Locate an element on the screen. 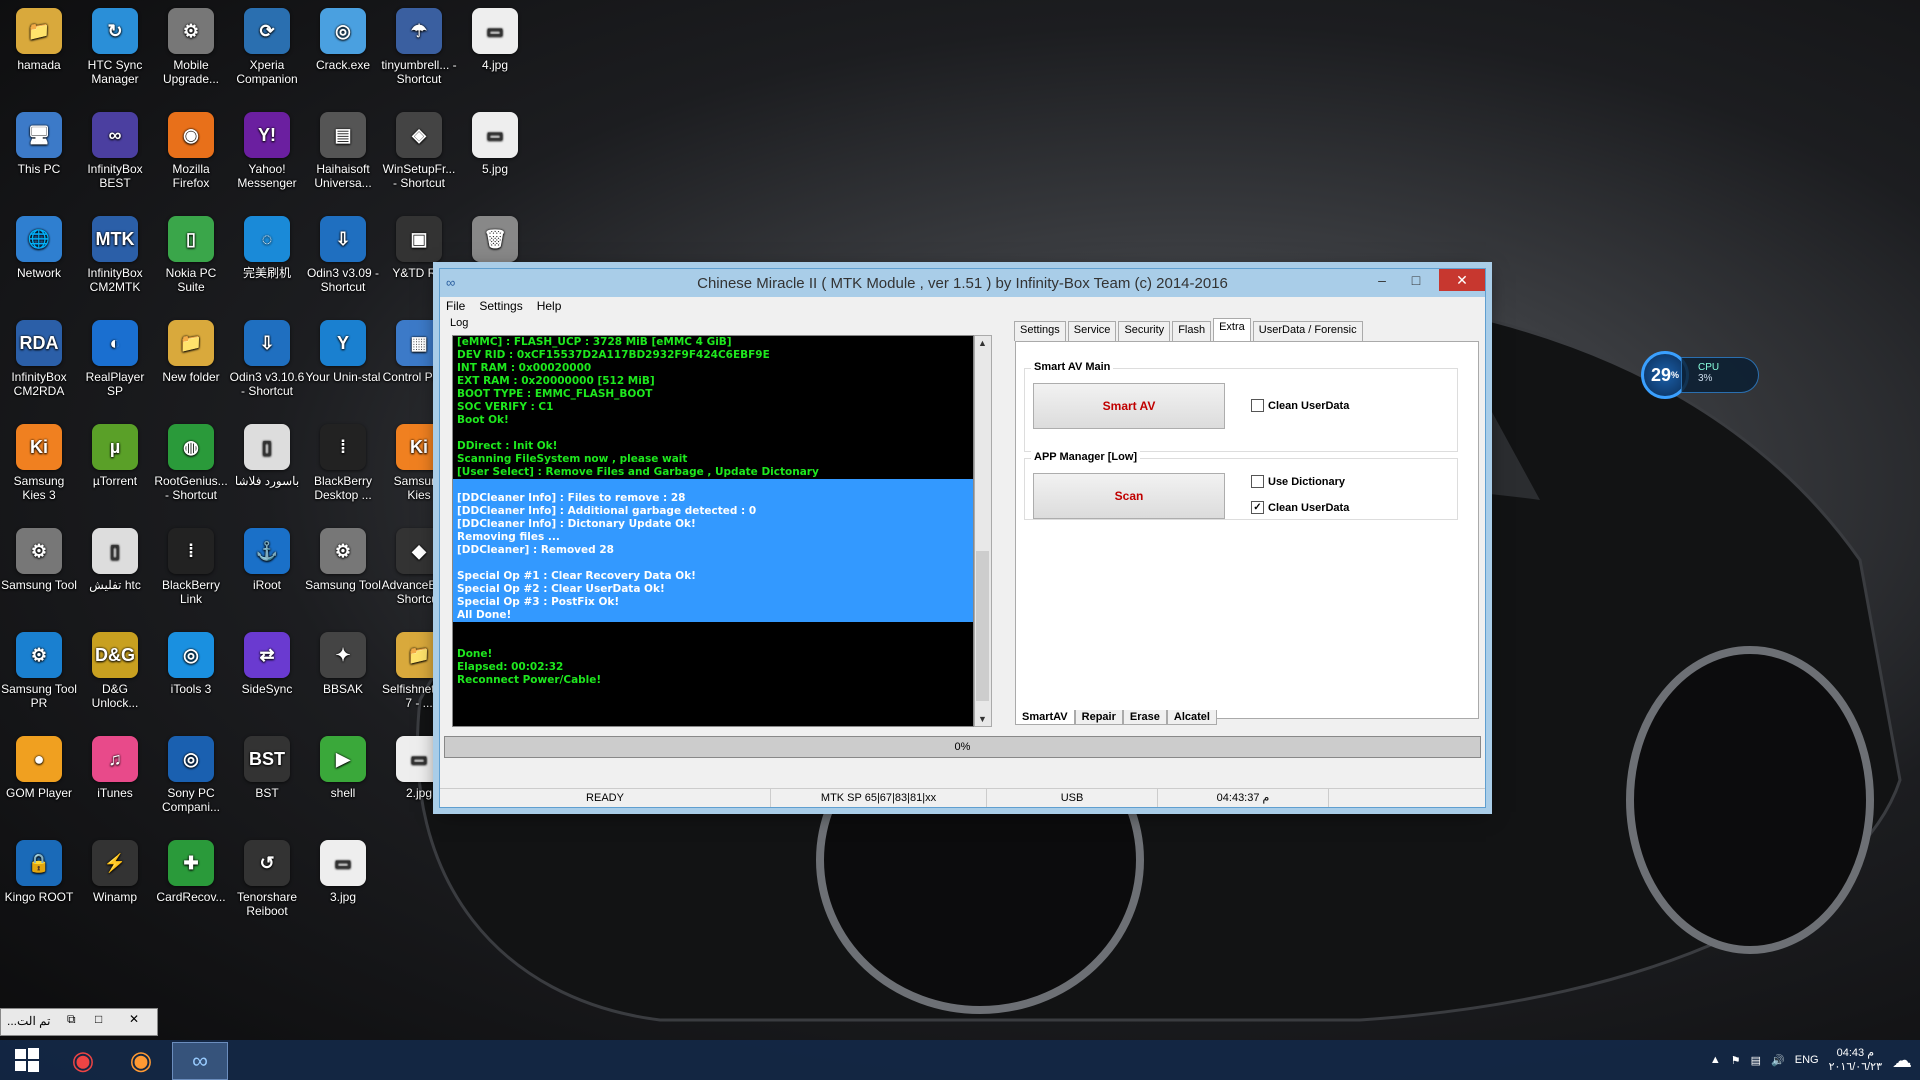  desktop-icon: ⟳ Xperia Companion is located at coordinates (267, 44).